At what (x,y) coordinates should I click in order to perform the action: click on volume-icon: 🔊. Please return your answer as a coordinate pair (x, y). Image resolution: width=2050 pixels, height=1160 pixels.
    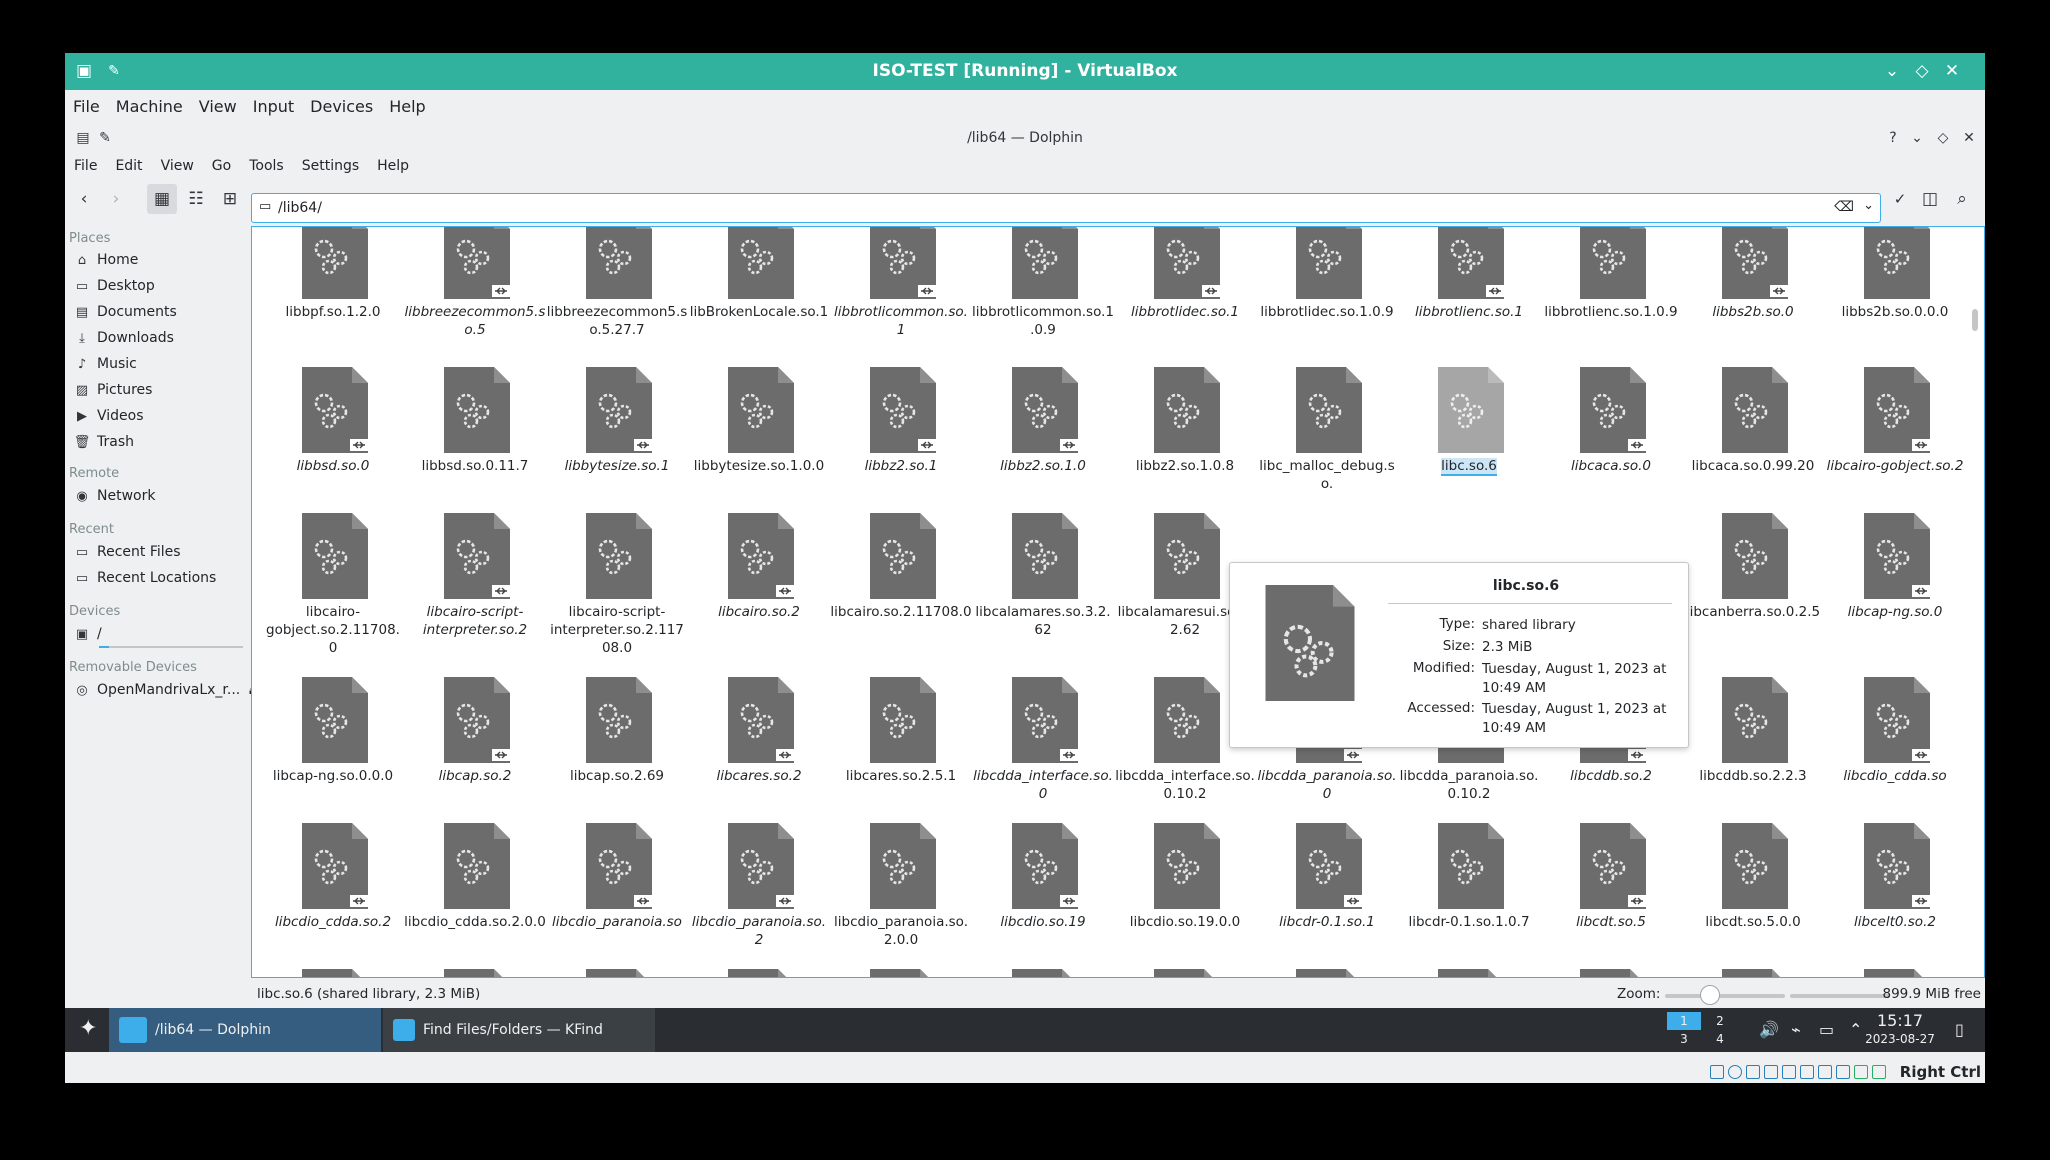
    Looking at the image, I should click on (1769, 1029).